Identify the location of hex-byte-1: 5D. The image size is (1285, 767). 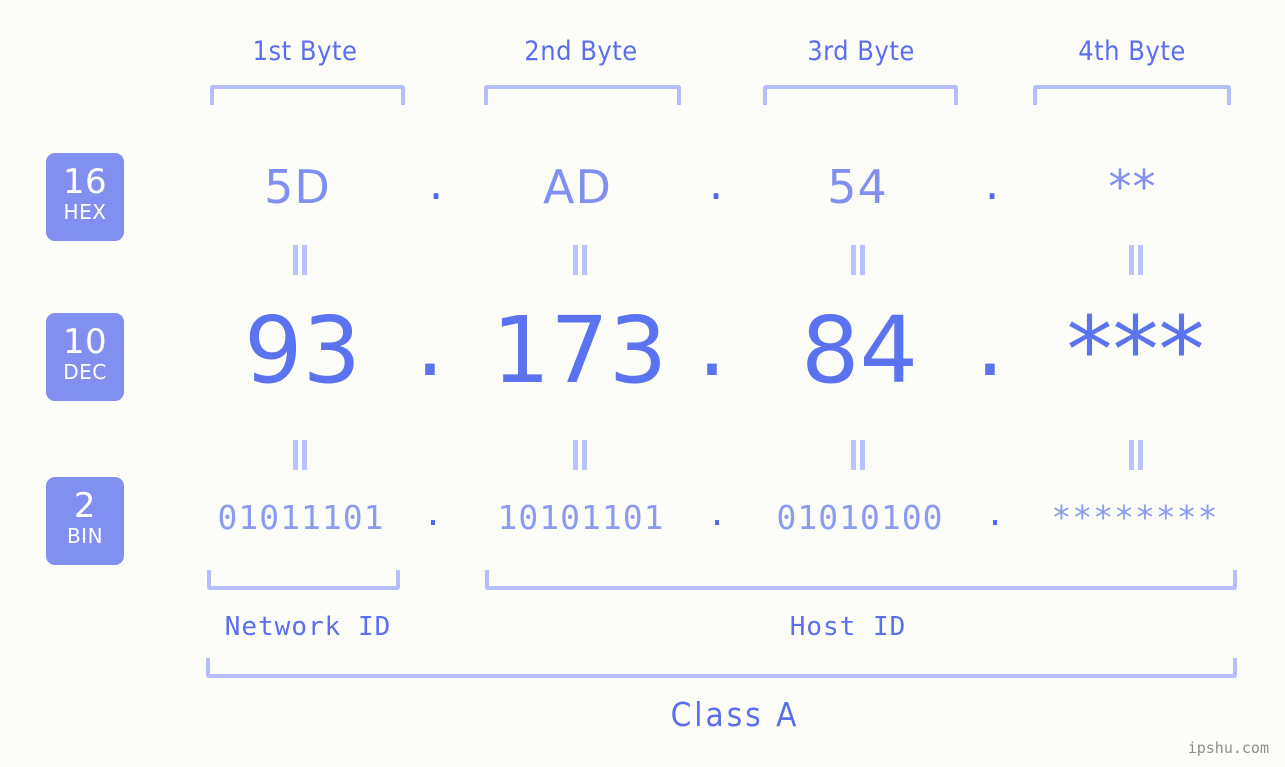
(297, 187).